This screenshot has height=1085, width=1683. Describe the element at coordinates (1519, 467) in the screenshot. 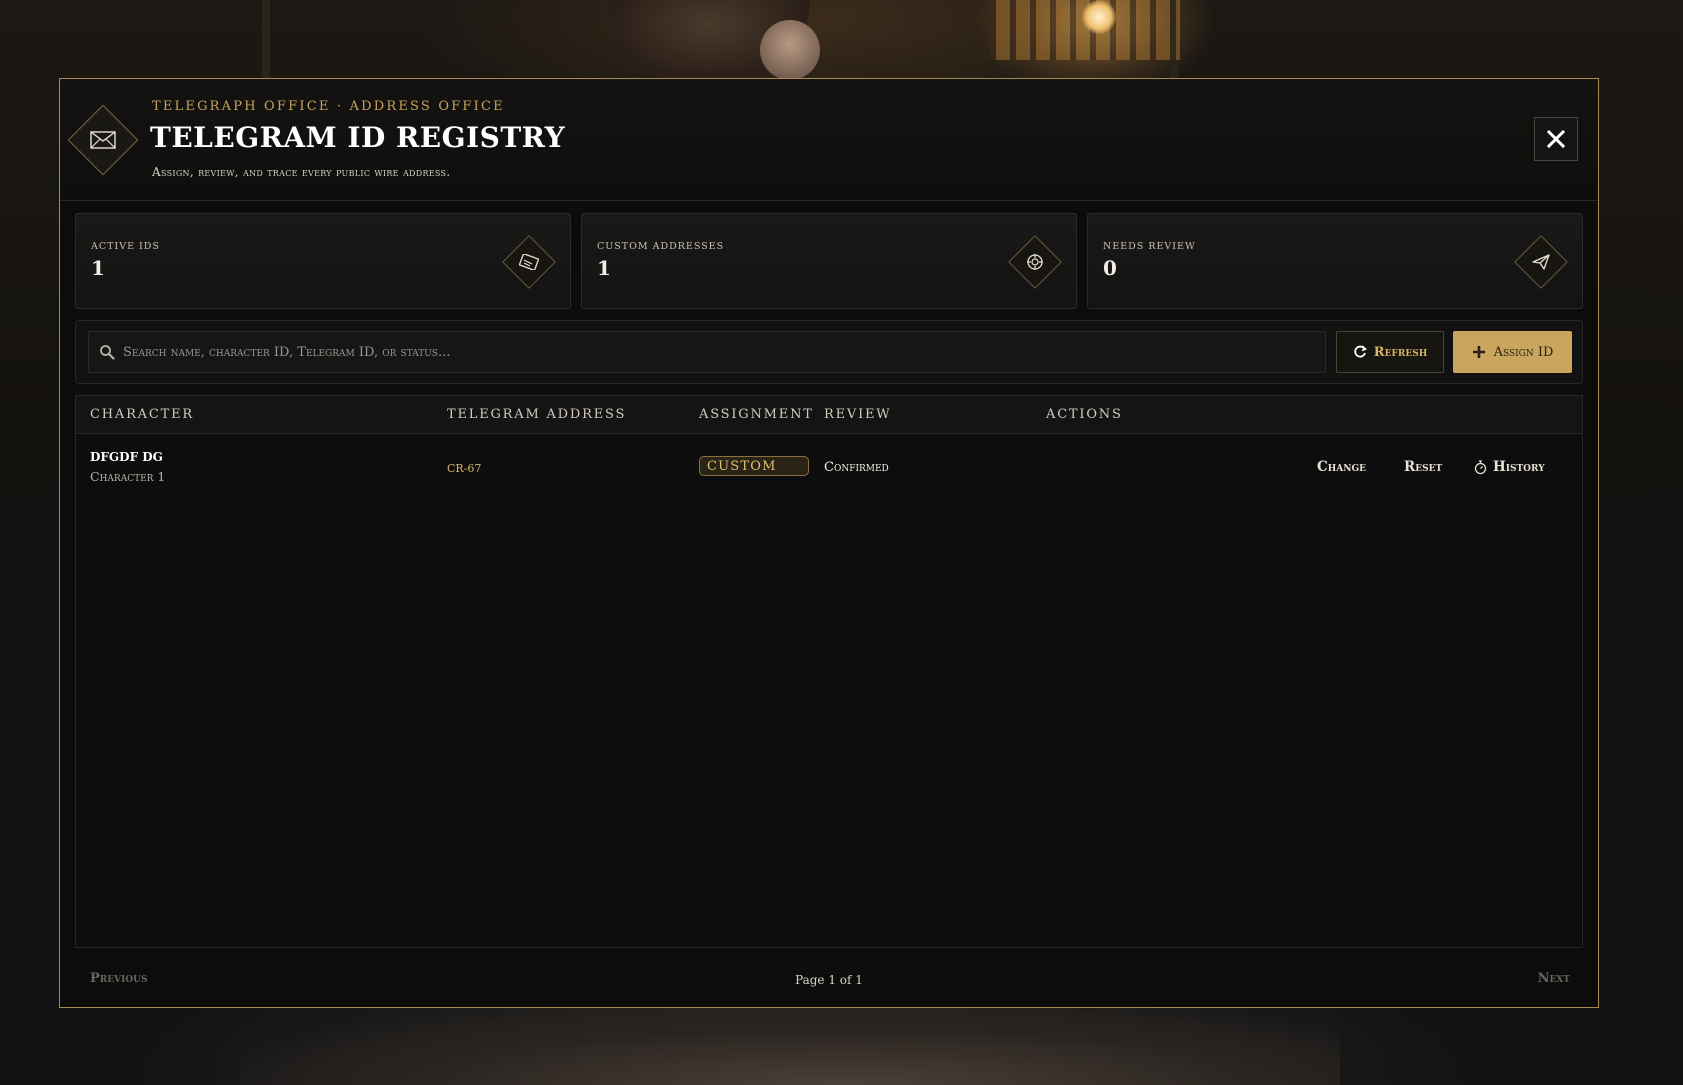

I see `history-label: History` at that location.